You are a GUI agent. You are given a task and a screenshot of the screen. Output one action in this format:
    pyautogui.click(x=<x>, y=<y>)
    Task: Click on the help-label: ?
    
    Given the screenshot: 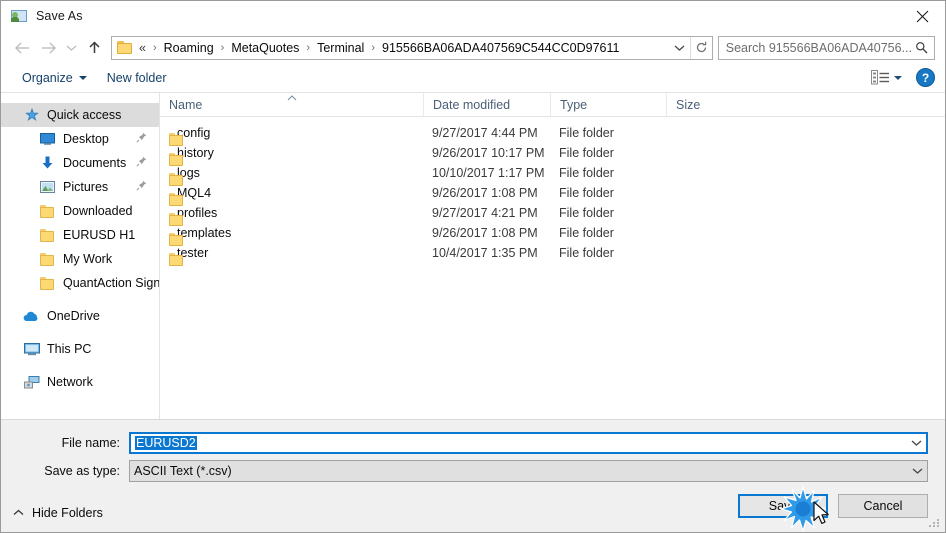 What is the action you would take?
    pyautogui.click(x=925, y=77)
    